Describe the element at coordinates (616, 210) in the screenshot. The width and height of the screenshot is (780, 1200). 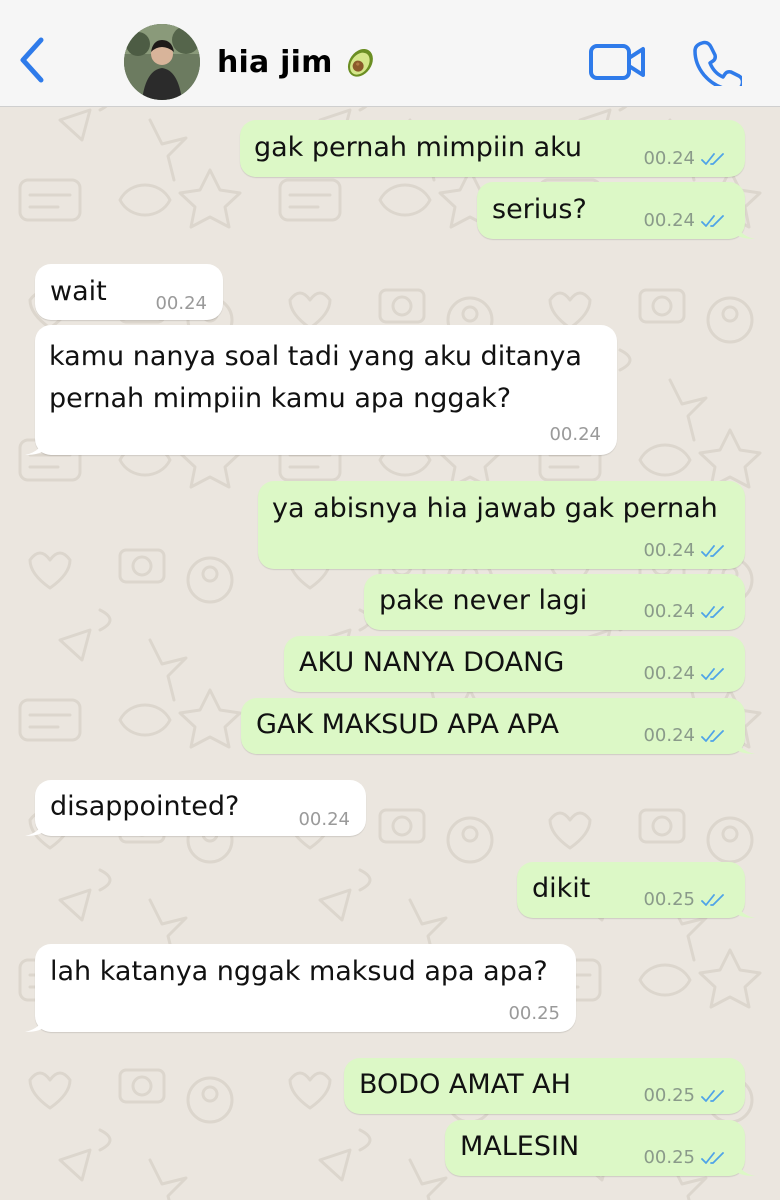
I see `outgoing-message: serius? 00.24` at that location.